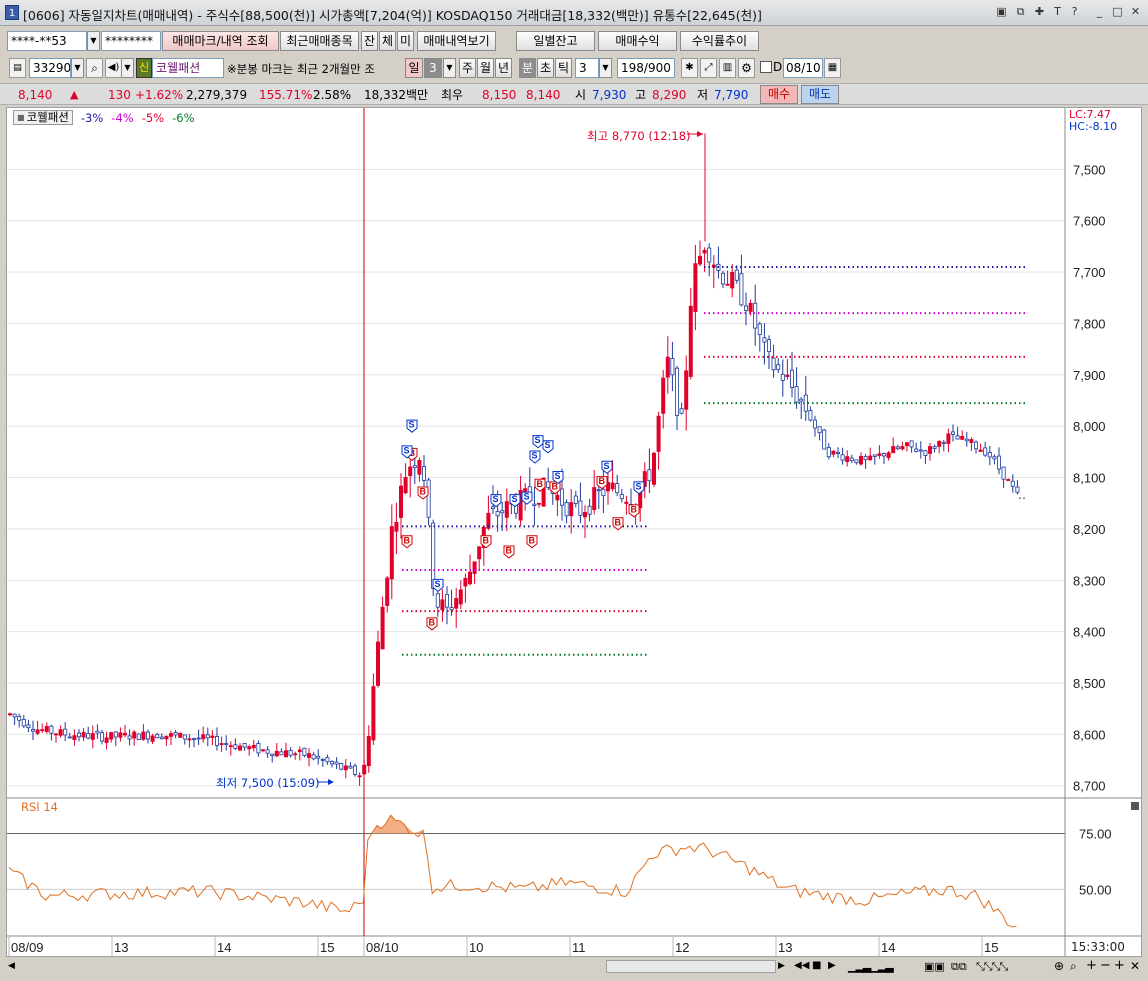 The image size is (1148, 981). I want to click on zoom-in-icon: +, so click(1091, 965).